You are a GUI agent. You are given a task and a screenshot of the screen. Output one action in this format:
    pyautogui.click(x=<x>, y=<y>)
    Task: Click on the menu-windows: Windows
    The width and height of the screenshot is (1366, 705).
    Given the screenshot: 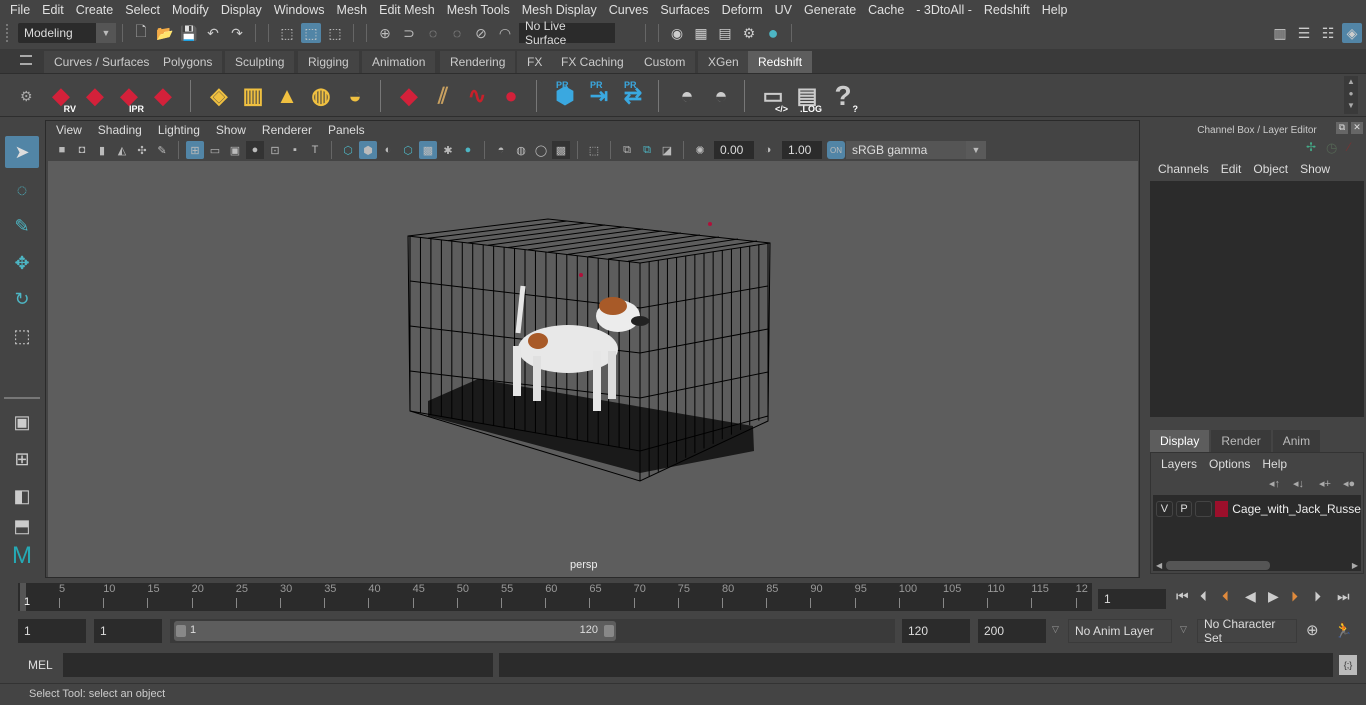 What is the action you would take?
    pyautogui.click(x=299, y=10)
    